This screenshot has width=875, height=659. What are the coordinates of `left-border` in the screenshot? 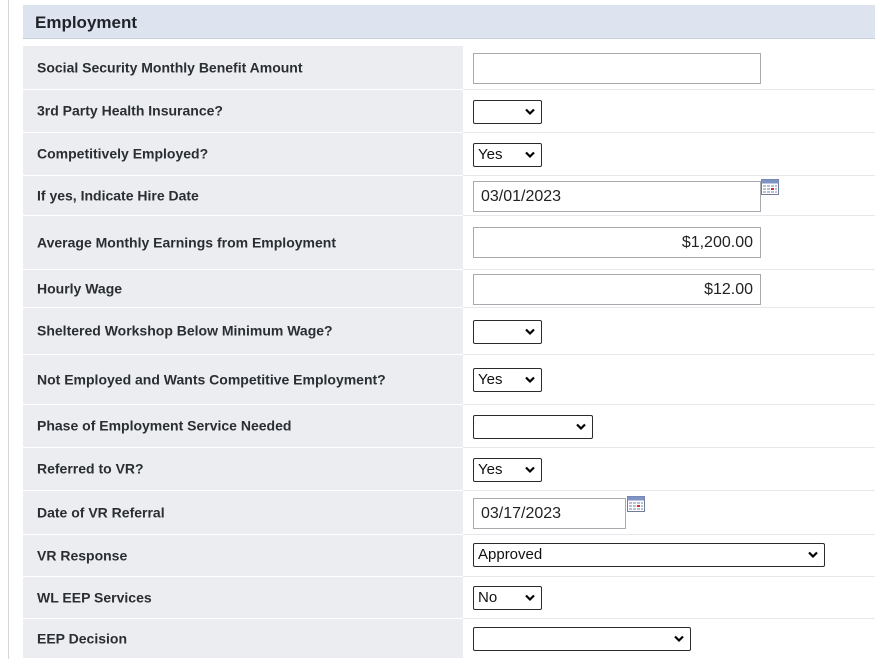 It's located at (8, 329).